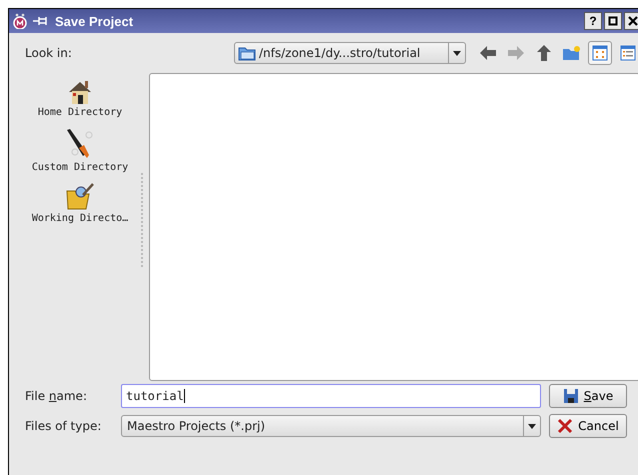 The width and height of the screenshot is (638, 475). What do you see at coordinates (331, 426) in the screenshot?
I see `file-type-dropdown: Maestro Projects (*.prj)` at bounding box center [331, 426].